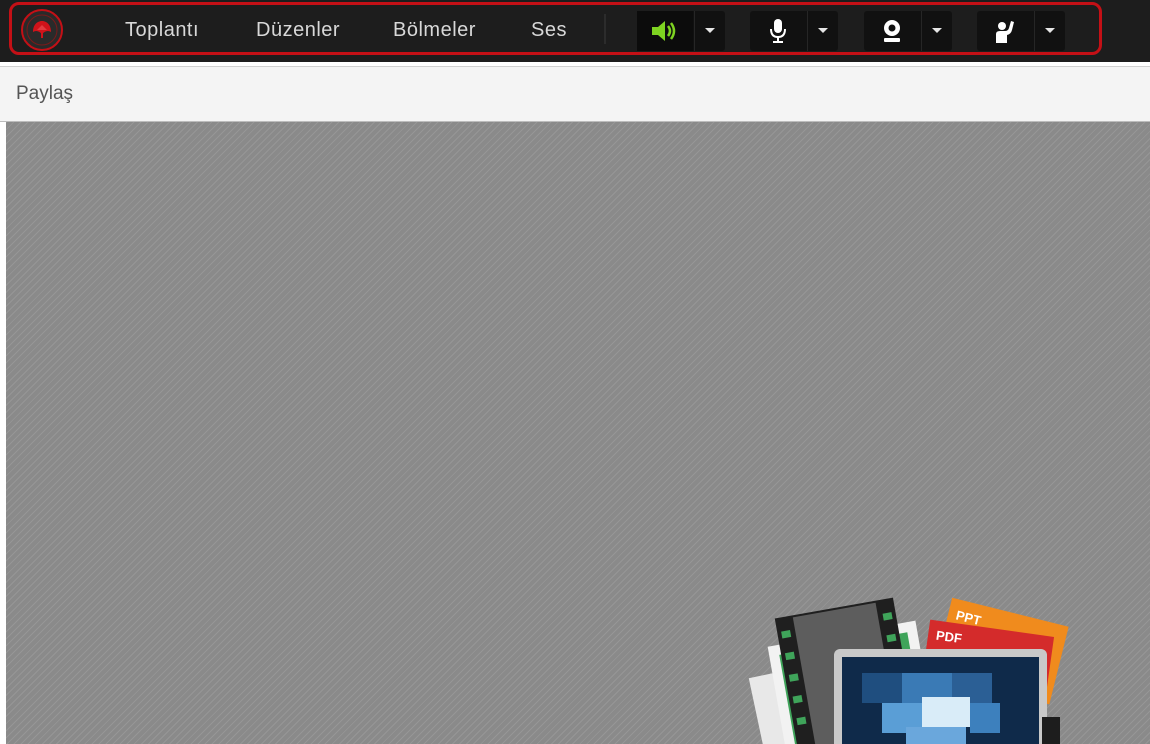 The image size is (1150, 744). I want to click on share-content-illustration: PPT PDF, so click(908, 670).